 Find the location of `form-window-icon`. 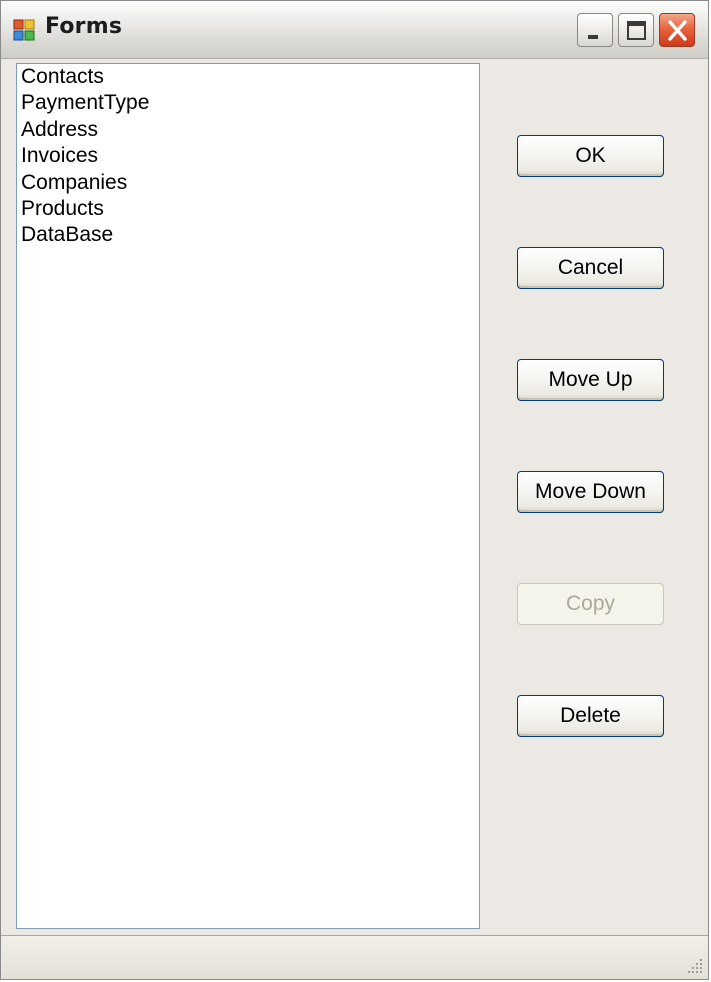

form-window-icon is located at coordinates (24, 30).